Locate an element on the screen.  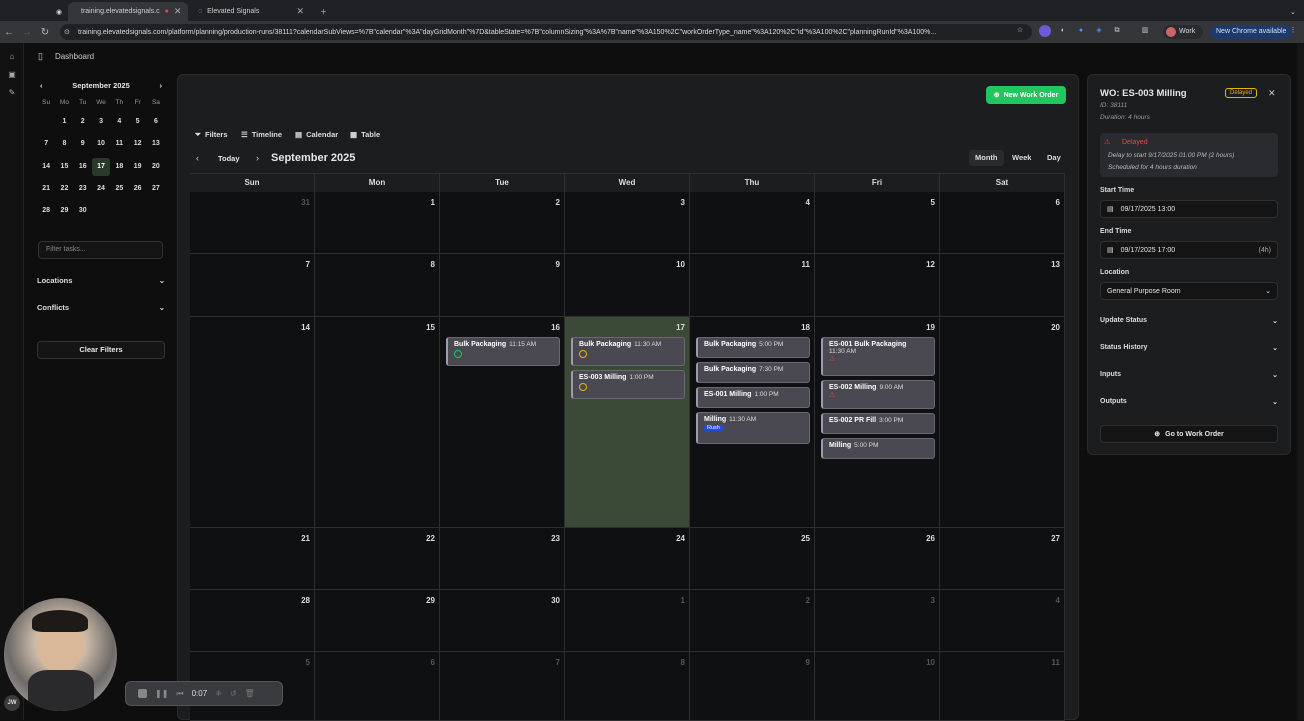
work-order-event: ES-002 PR Fill 3:00 PM is located at coordinates (878, 423).